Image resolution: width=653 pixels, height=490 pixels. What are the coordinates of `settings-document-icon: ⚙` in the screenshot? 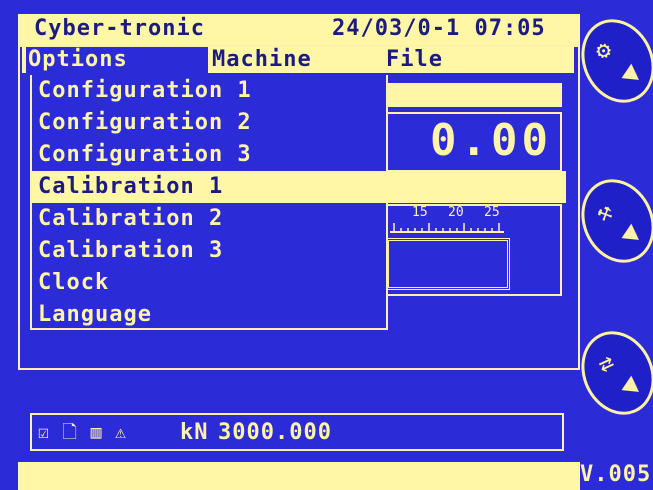 It's located at (603, 50).